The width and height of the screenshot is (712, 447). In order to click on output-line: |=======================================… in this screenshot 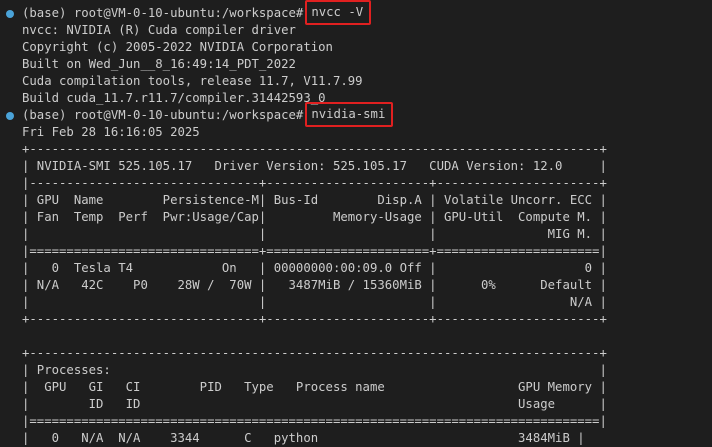, I will do `click(314, 421)`.